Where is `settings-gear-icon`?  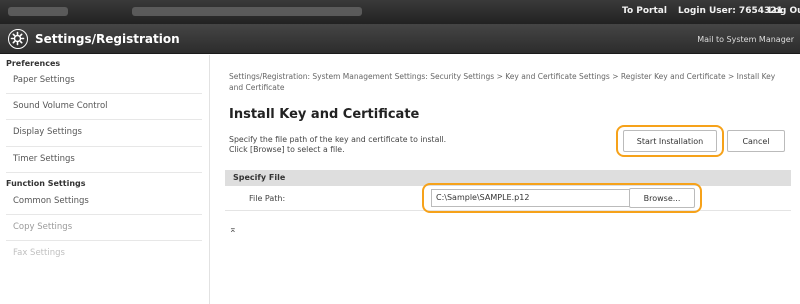
settings-gear-icon is located at coordinates (18, 39).